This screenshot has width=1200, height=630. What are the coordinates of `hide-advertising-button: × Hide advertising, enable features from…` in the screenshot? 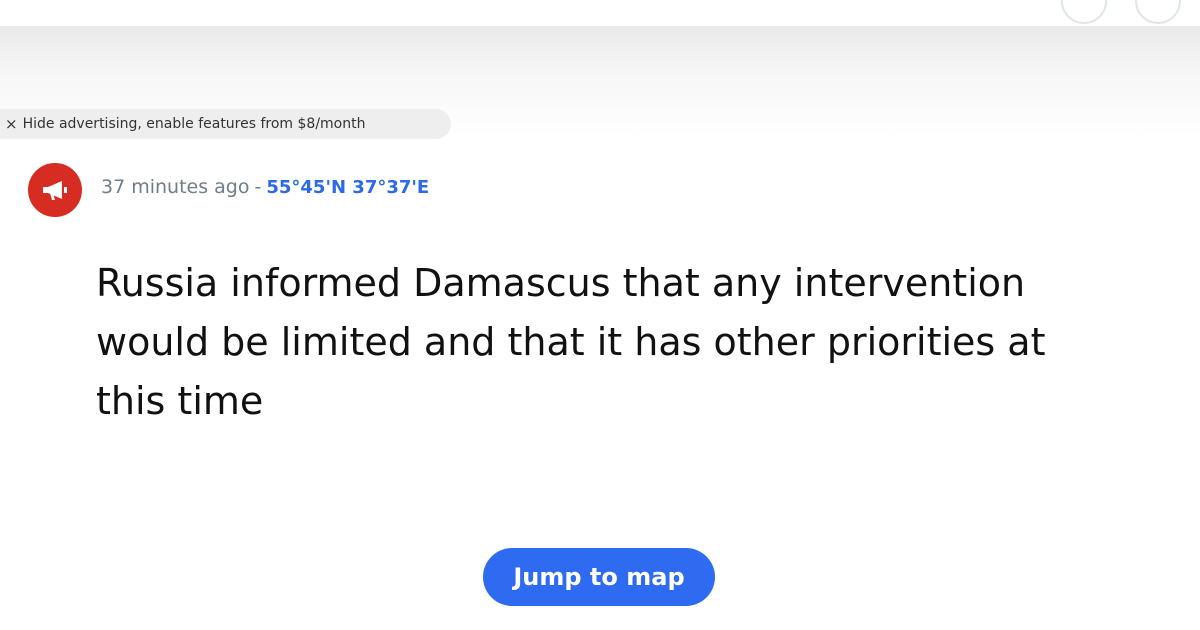 It's located at (225, 124).